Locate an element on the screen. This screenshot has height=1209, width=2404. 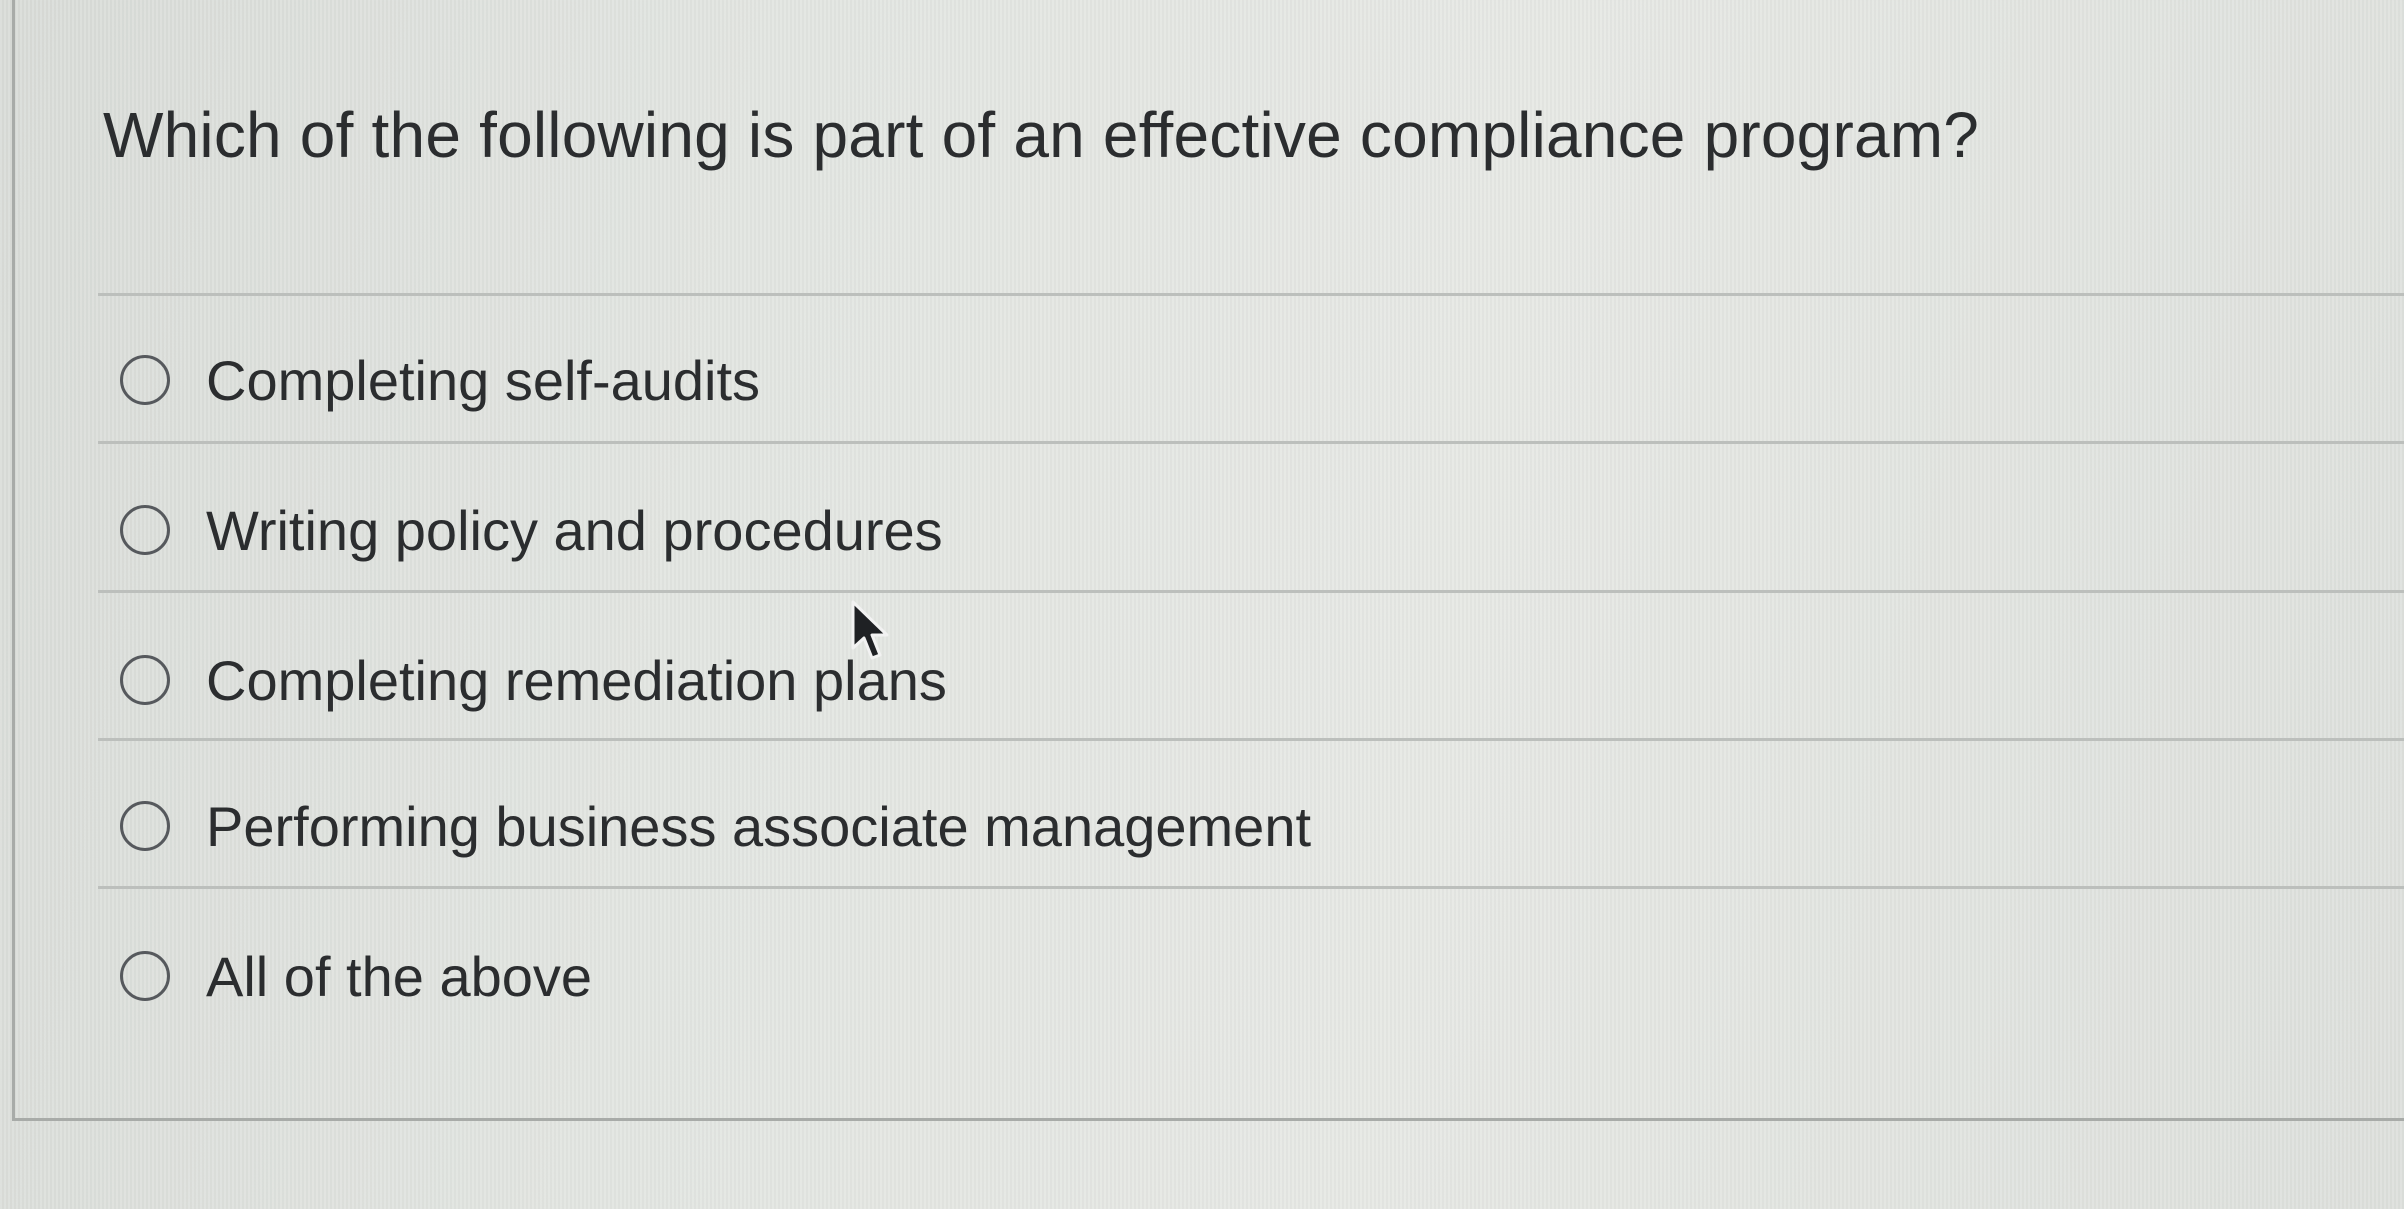
answer-label: Completing remediation plans is located at coordinates (576, 680).